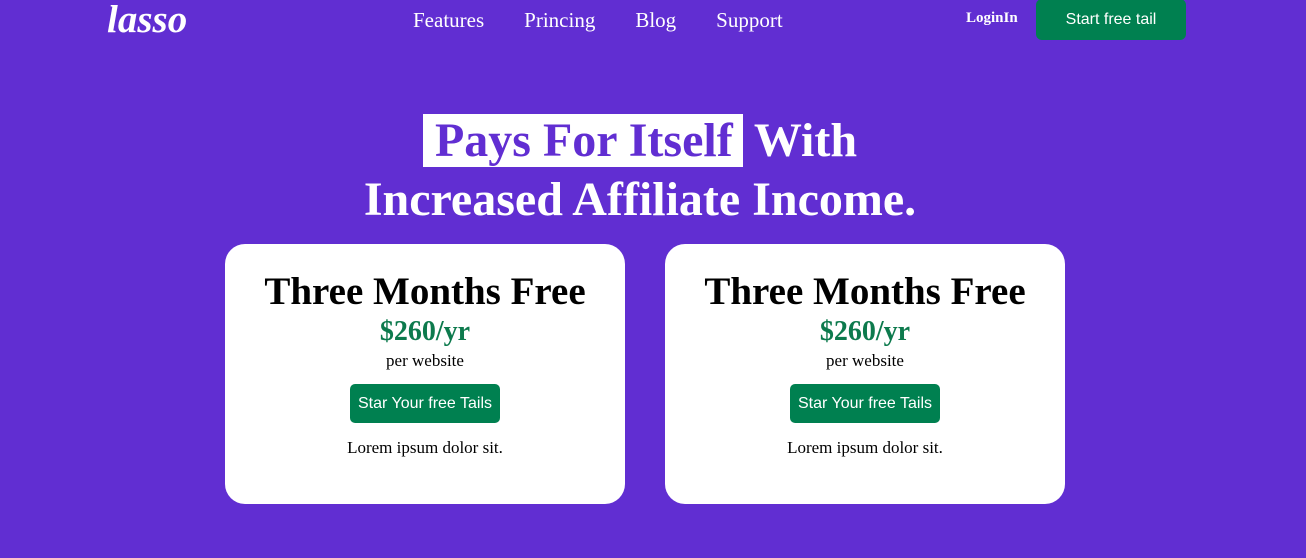 Image resolution: width=1306 pixels, height=558 pixels. Describe the element at coordinates (448, 20) in the screenshot. I see `nav-link-features: Features` at that location.